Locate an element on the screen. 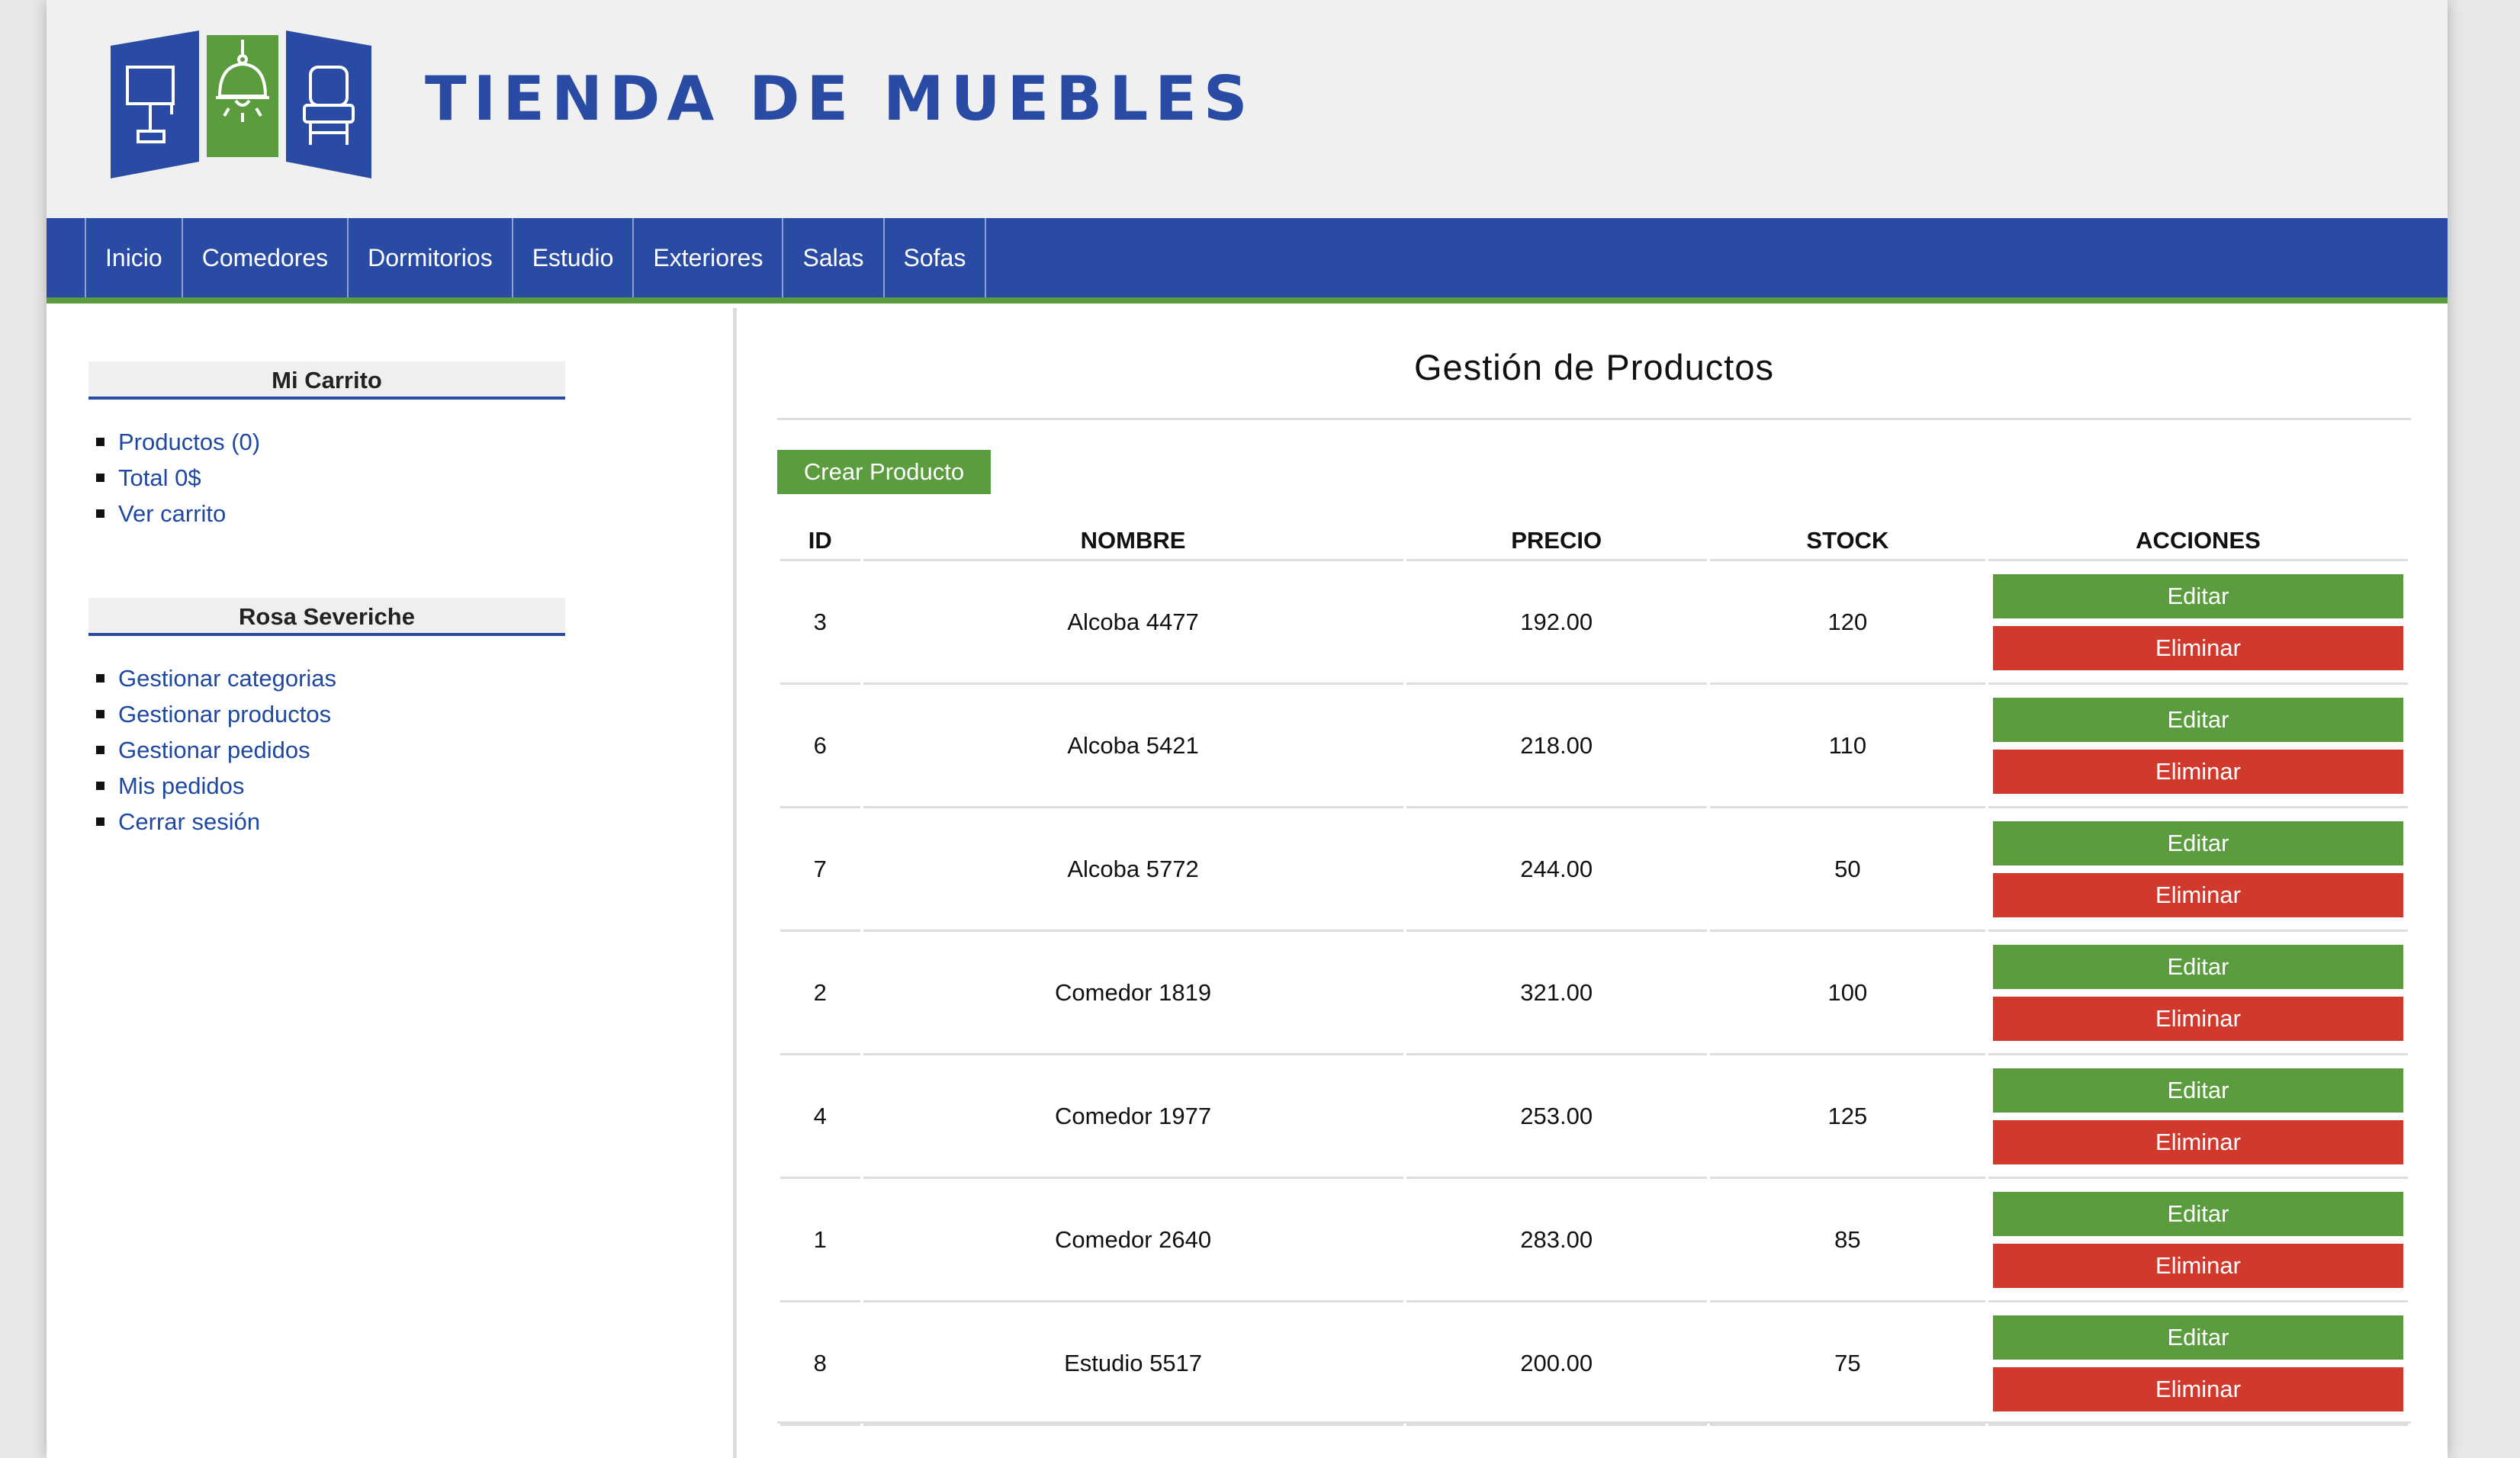  cart-item-label: Productos (0) is located at coordinates (189, 442).